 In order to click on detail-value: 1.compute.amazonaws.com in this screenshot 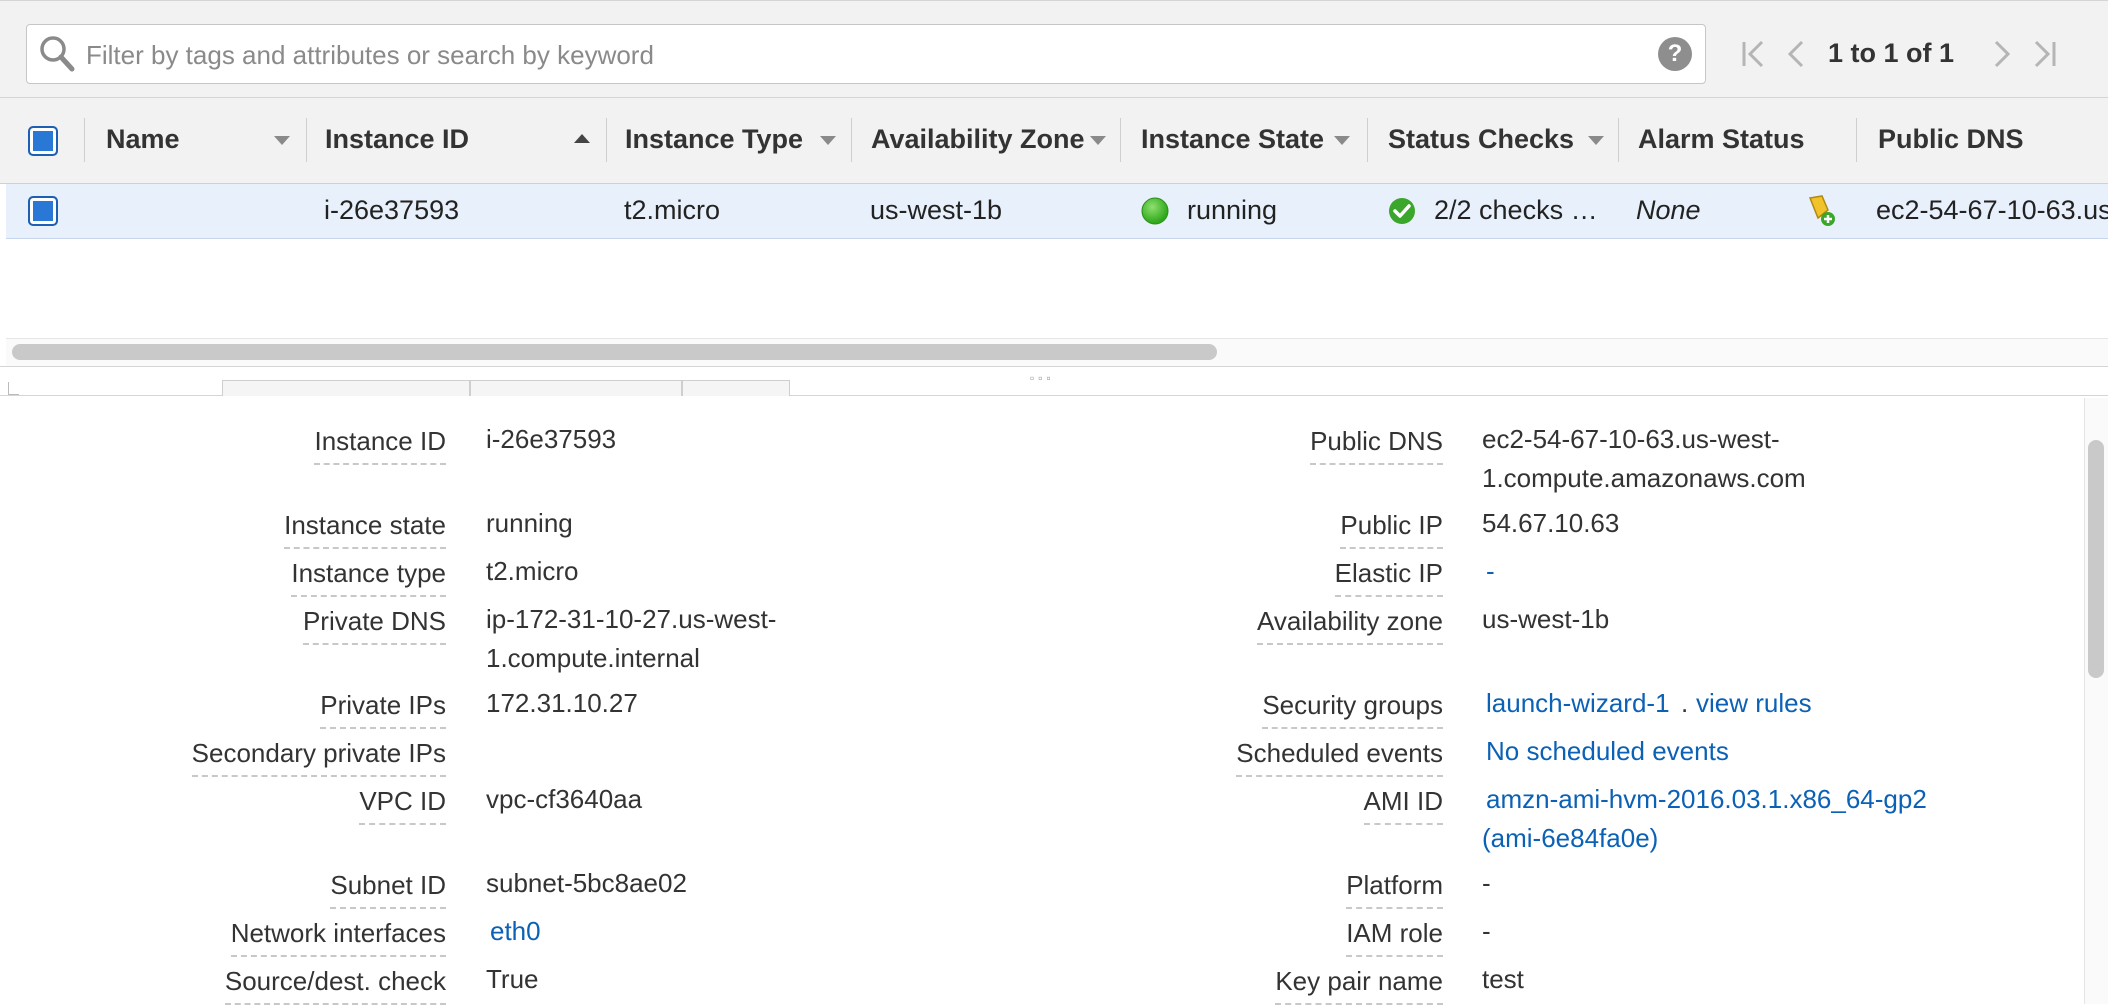, I will do `click(1644, 478)`.